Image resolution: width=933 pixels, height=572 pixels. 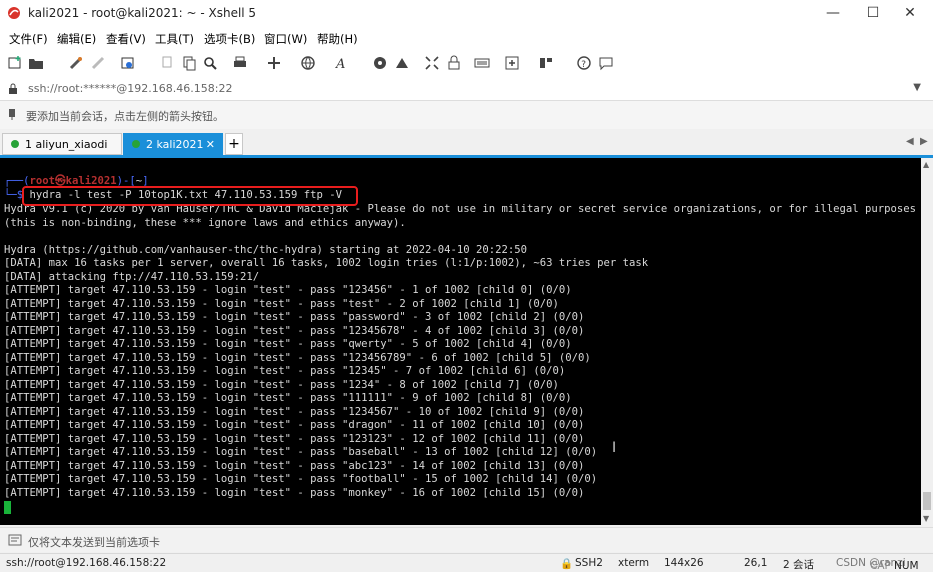 I want to click on transfer-icon, so click(x=274, y=63).